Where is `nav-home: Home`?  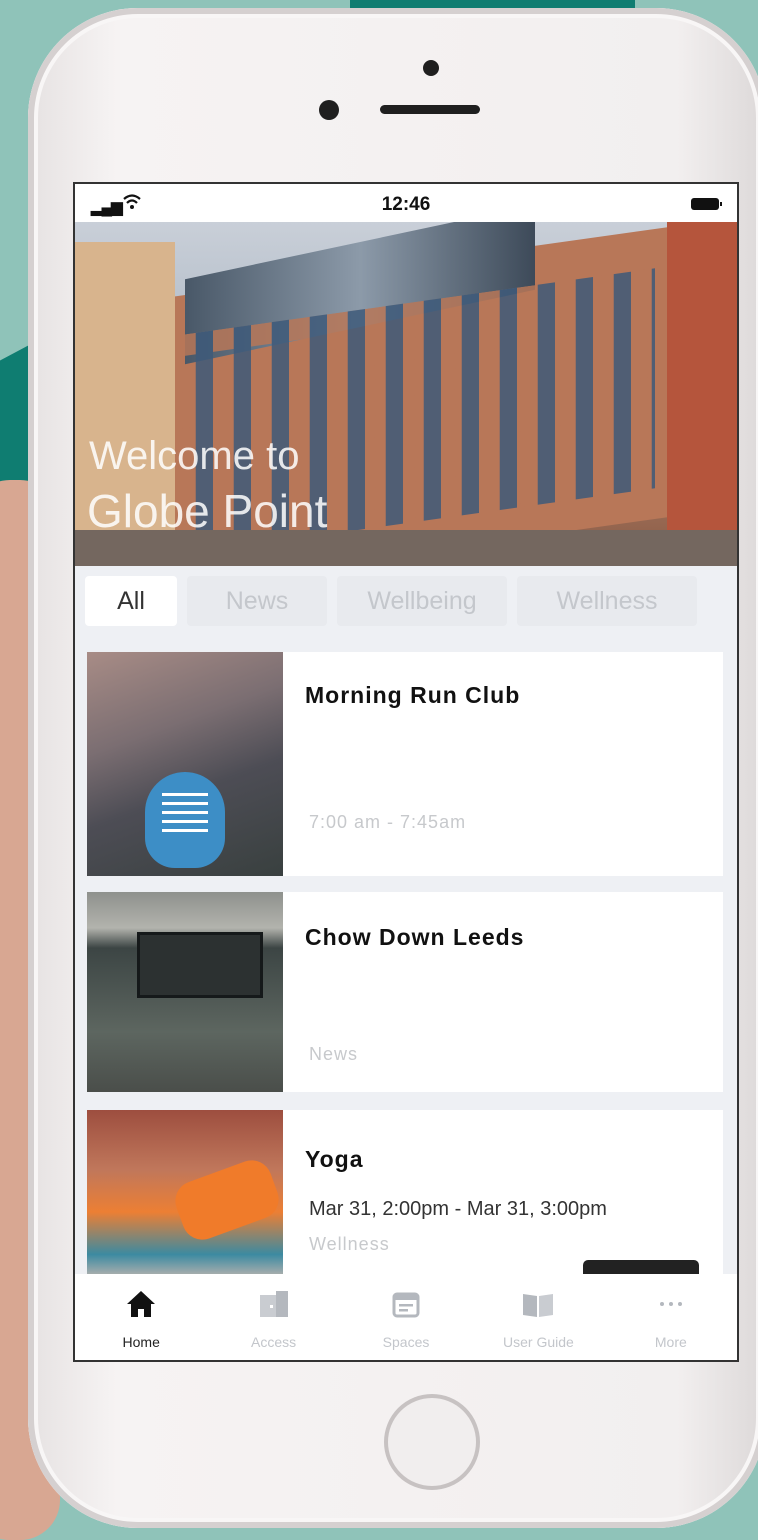 nav-home: Home is located at coordinates (141, 1317).